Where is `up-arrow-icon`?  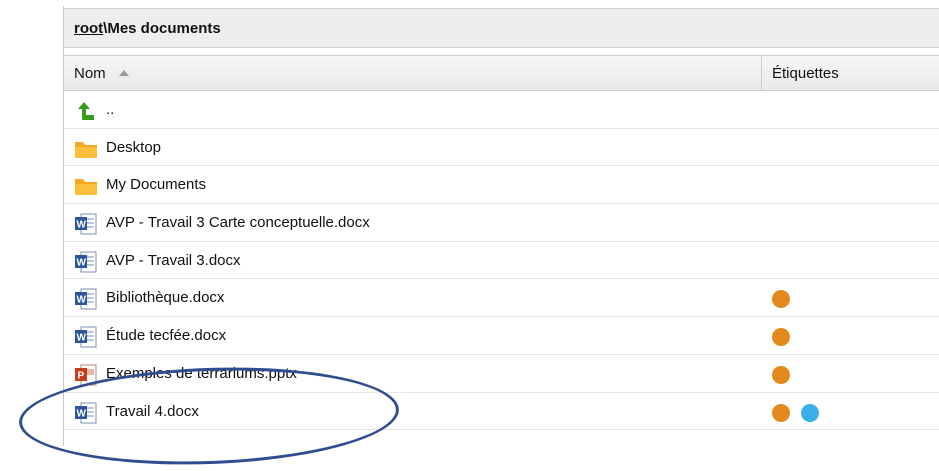 up-arrow-icon is located at coordinates (86, 111).